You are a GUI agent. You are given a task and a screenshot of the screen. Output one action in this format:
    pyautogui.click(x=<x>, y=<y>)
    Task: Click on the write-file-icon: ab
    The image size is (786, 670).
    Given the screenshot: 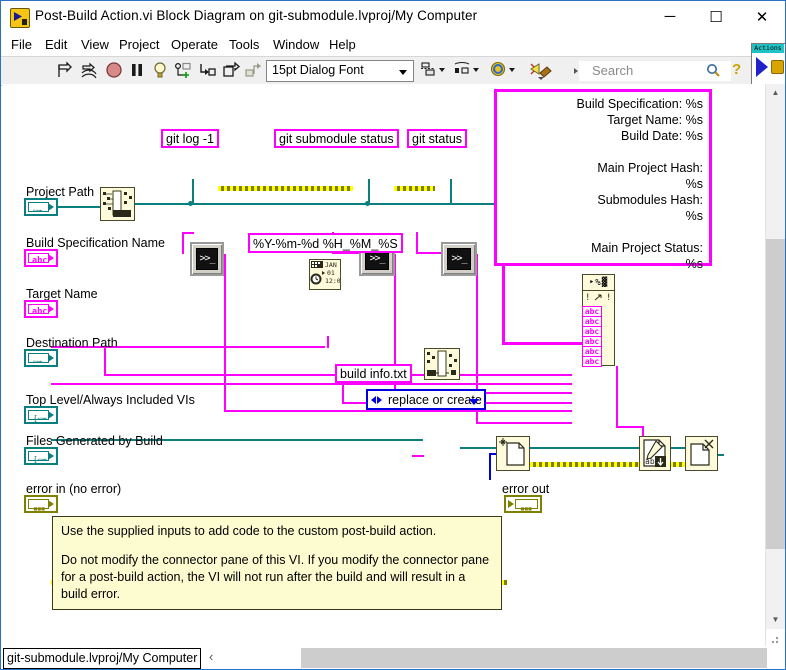 What is the action you would take?
    pyautogui.click(x=654, y=453)
    